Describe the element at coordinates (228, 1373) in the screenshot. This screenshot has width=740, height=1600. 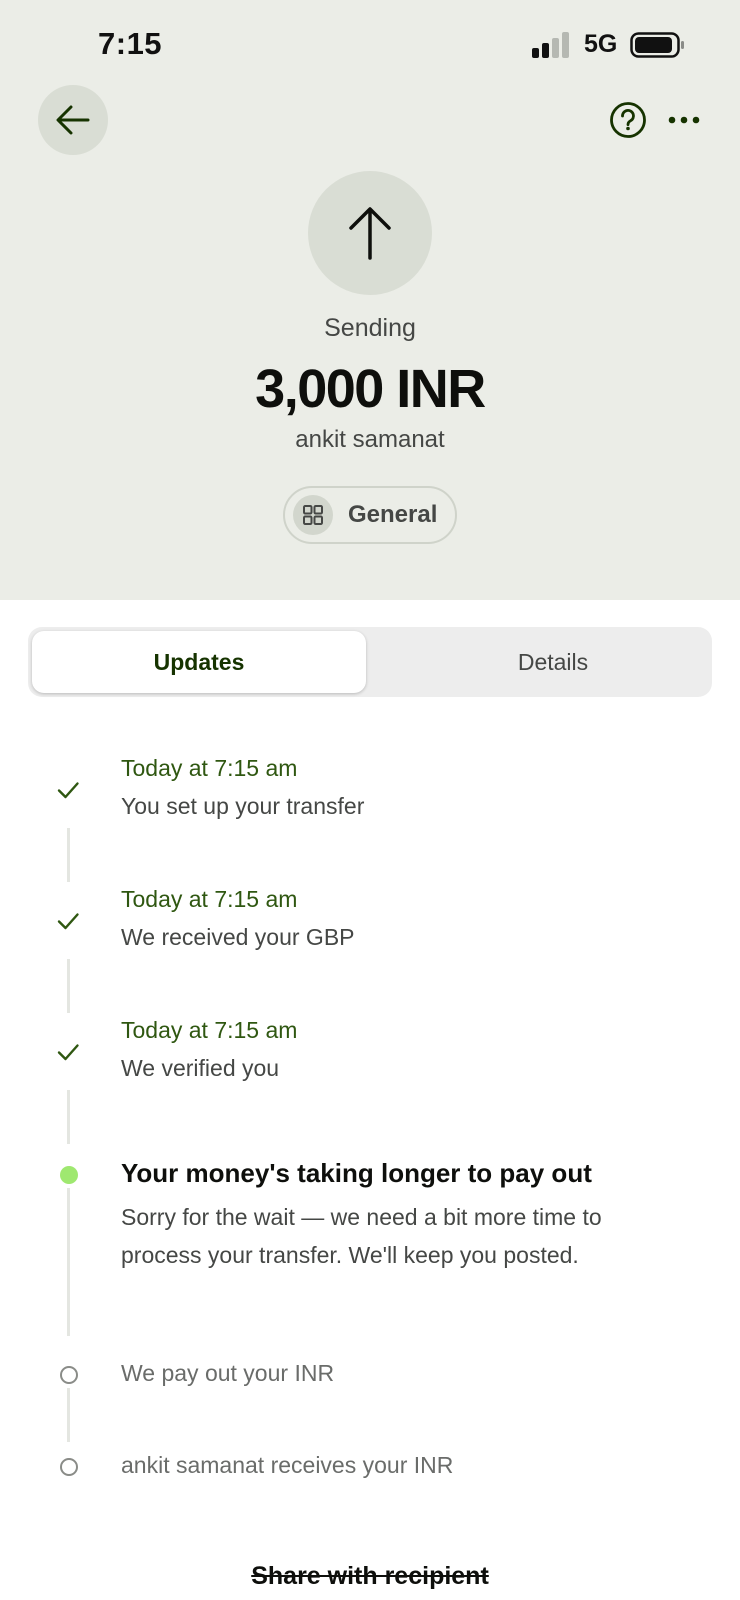
I see `pending-event-text: We pay out your INR` at that location.